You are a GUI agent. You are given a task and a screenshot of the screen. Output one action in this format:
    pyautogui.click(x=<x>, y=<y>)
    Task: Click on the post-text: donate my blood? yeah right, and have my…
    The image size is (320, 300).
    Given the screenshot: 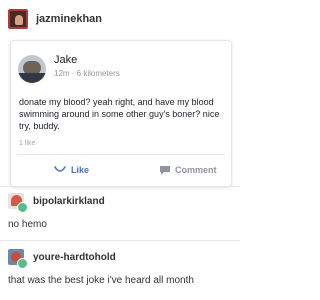 What is the action you would take?
    pyautogui.click(x=119, y=114)
    